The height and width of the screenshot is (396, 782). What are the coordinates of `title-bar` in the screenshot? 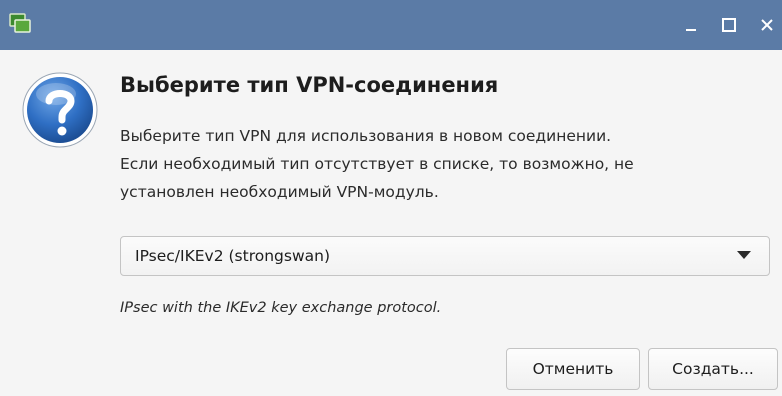 It's located at (391, 25).